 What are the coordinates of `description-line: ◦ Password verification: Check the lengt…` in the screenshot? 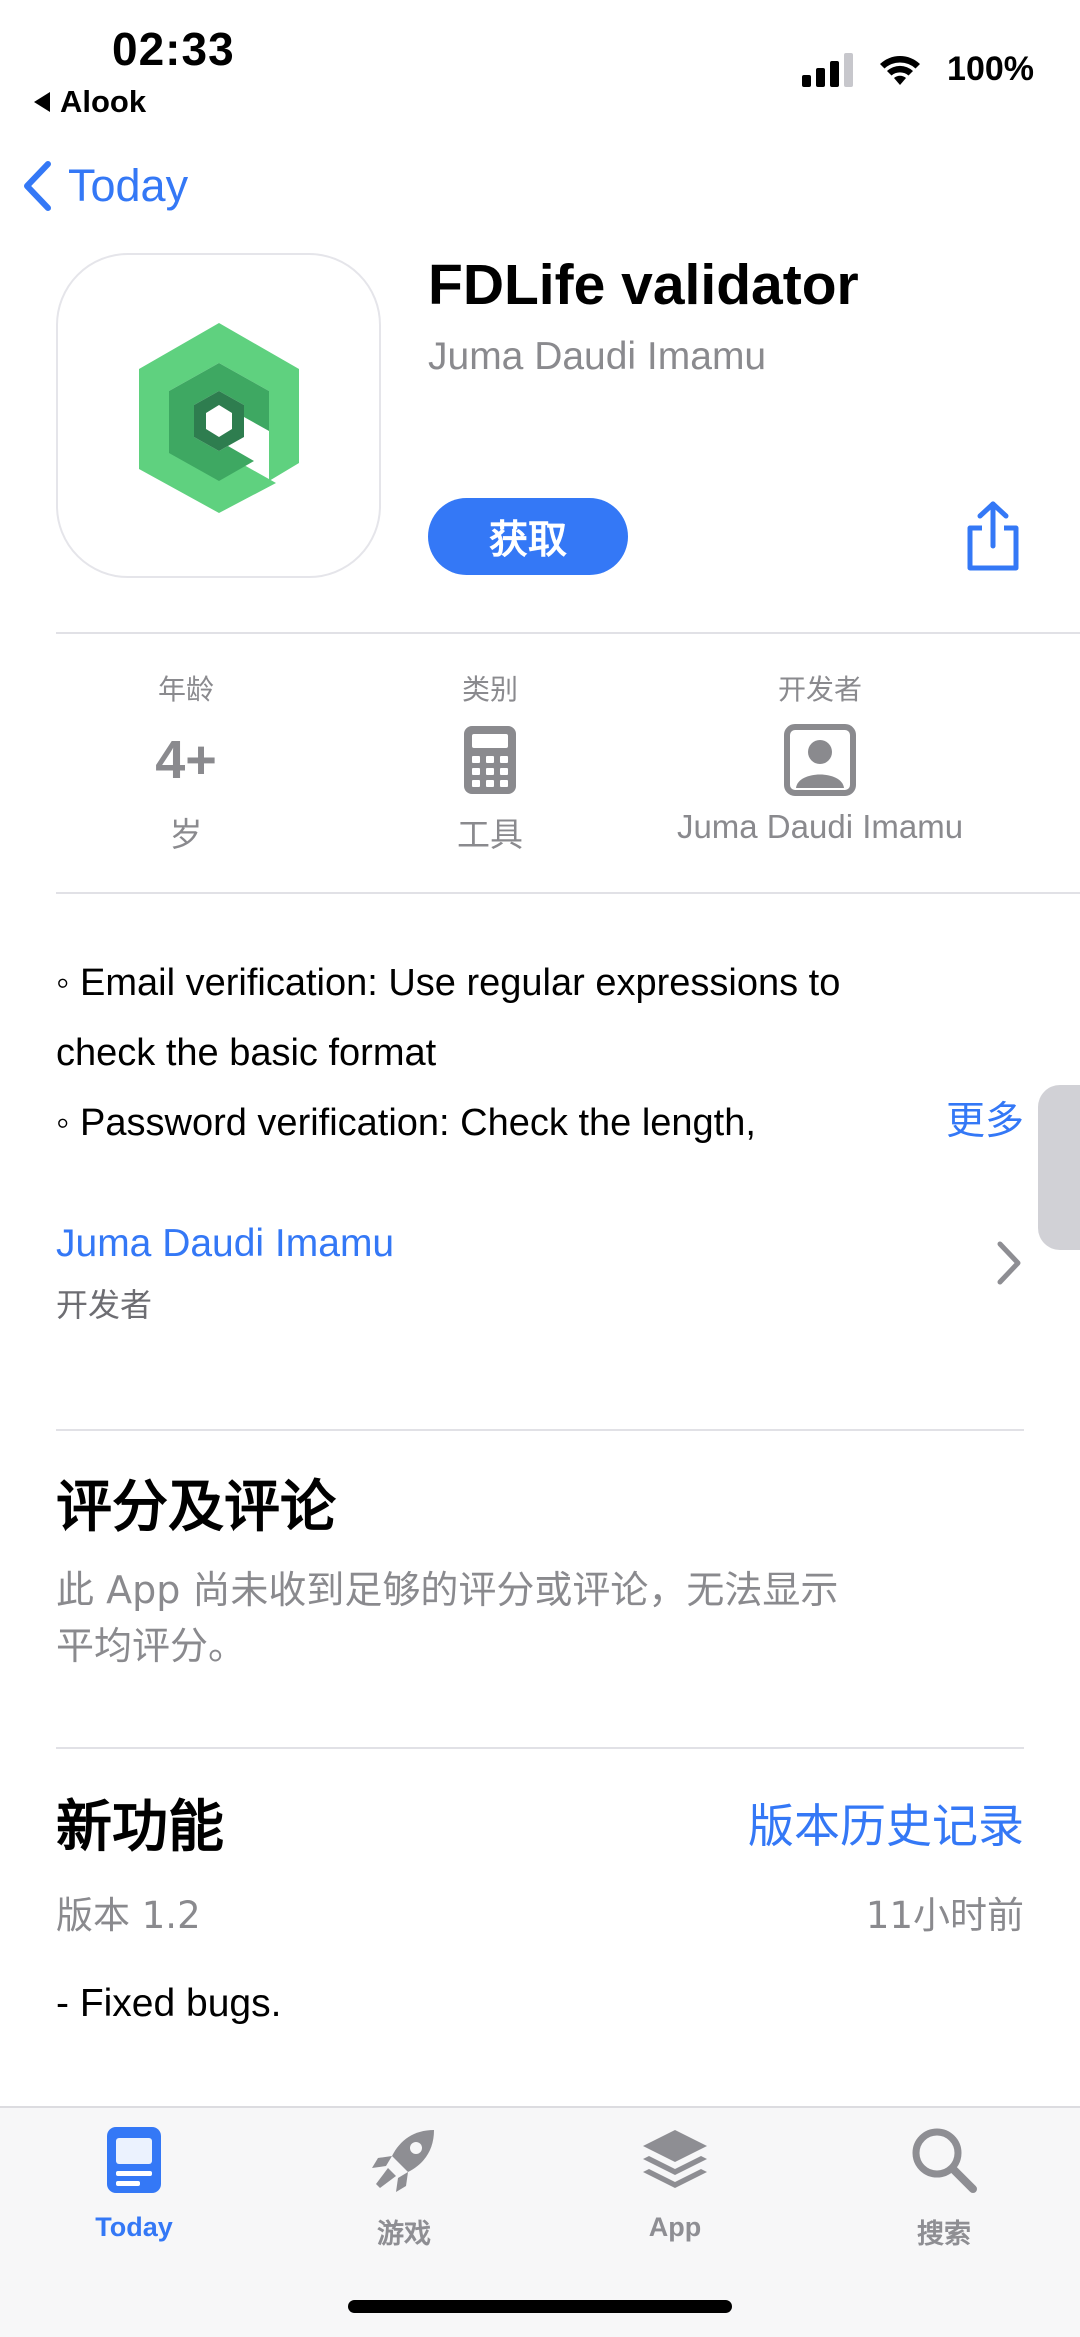 It's located at (406, 1123).